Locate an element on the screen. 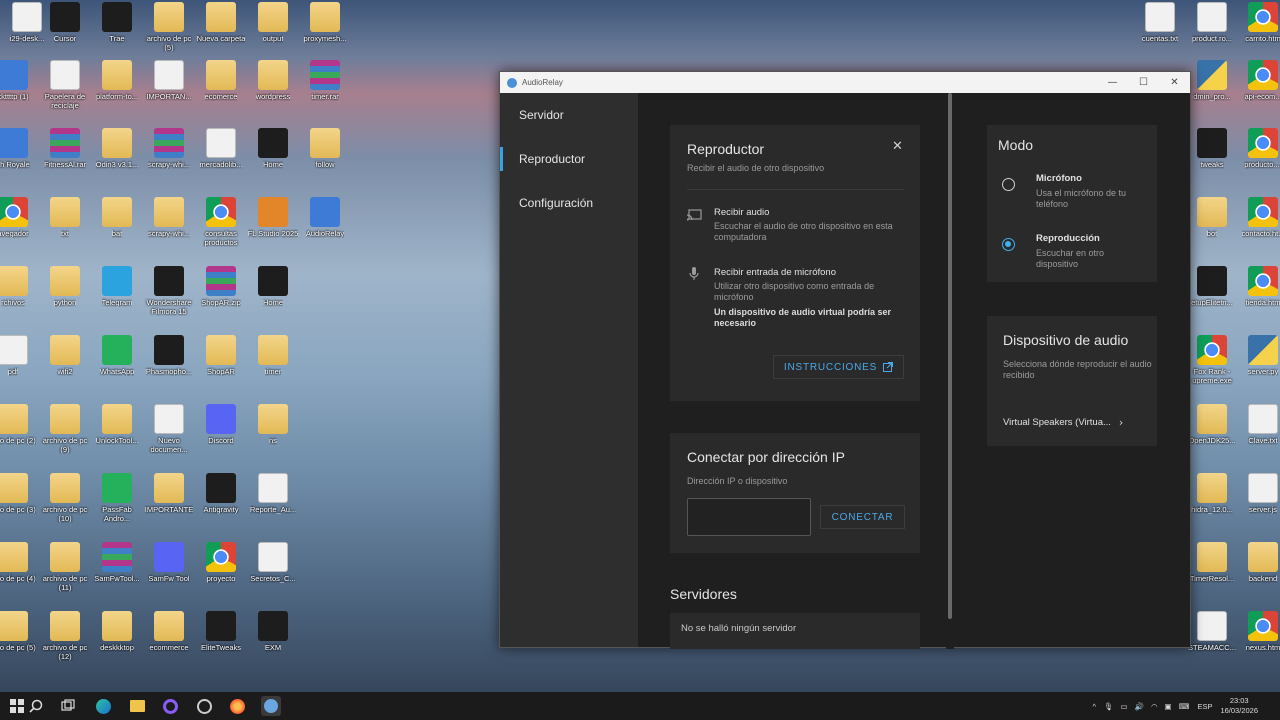 The image size is (1280, 720). desktop-icon: cuentas.txt is located at coordinates (1160, 22).